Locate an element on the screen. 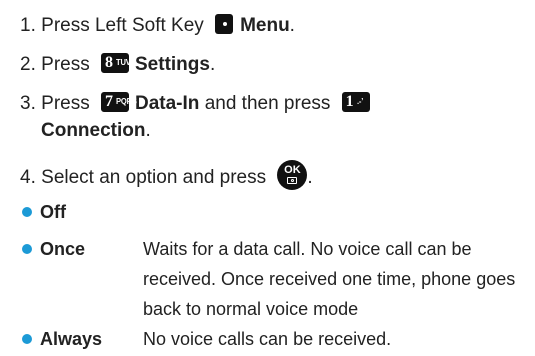 The image size is (535, 356). left-soft-key-icon is located at coordinates (224, 24).